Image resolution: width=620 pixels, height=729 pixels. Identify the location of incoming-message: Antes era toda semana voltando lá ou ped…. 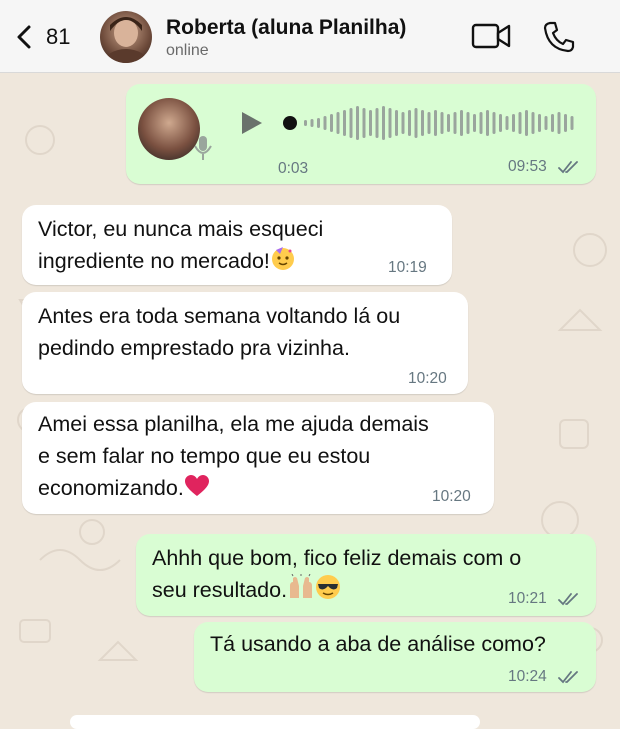
(245, 343).